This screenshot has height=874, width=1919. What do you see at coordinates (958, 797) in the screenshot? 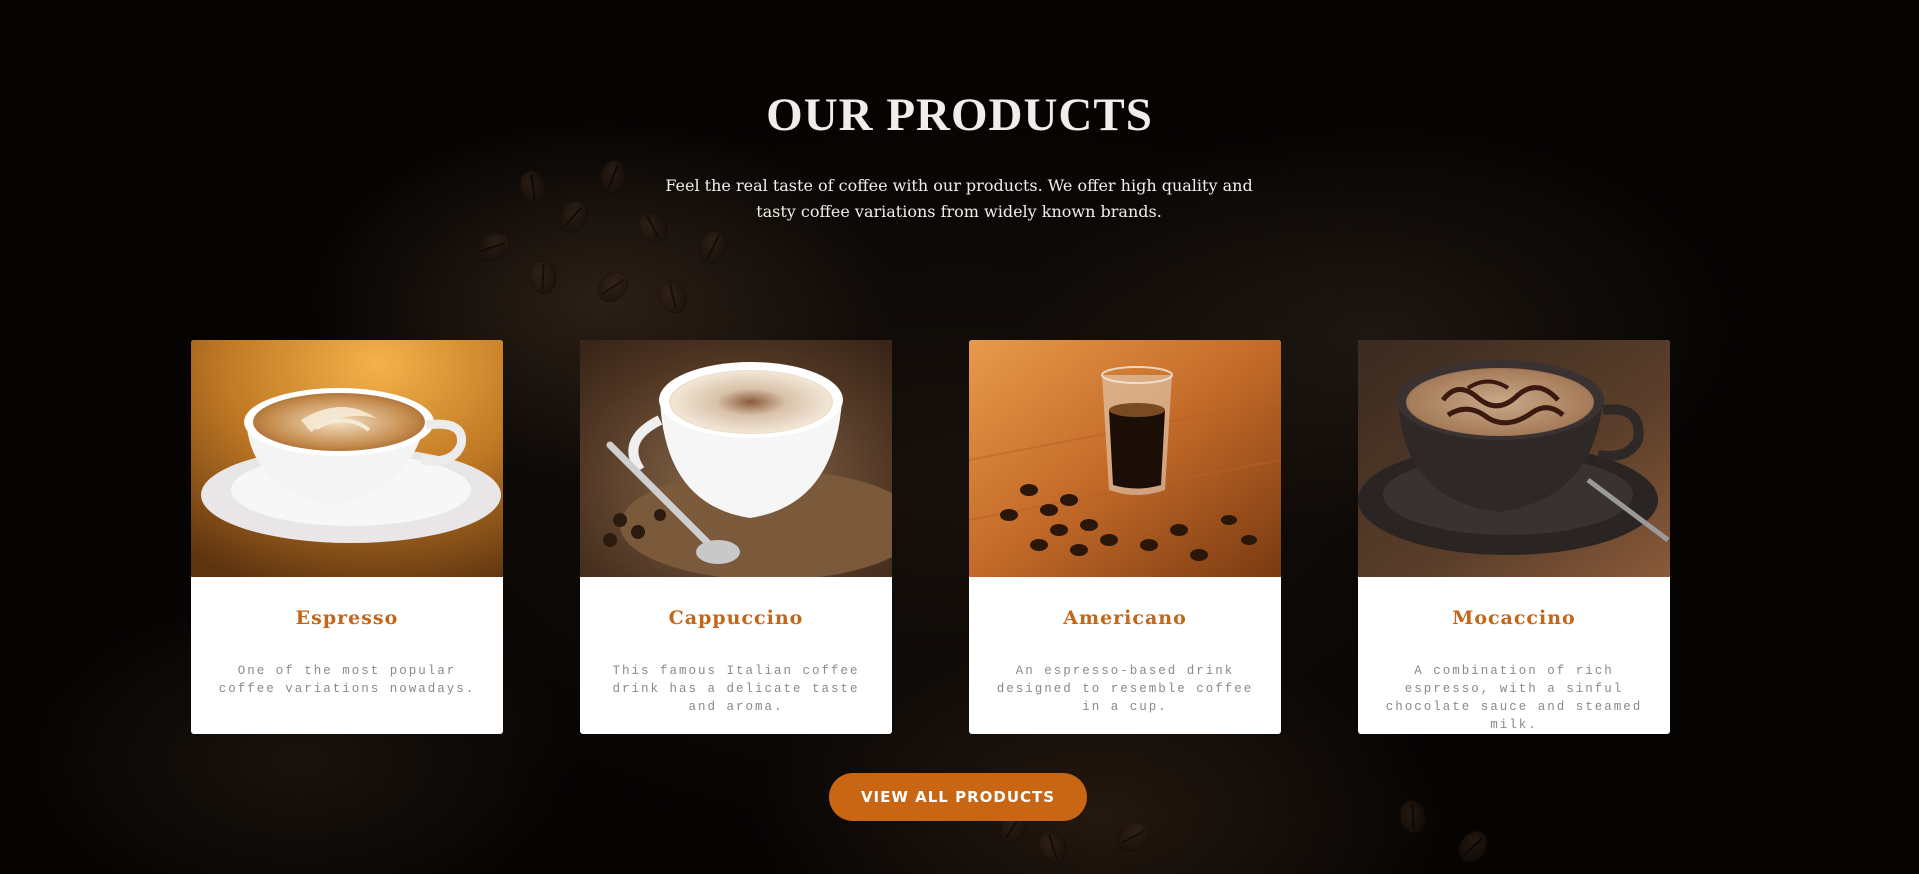
I see `view-all-products-button: VIEW ALL PRODUCTS` at bounding box center [958, 797].